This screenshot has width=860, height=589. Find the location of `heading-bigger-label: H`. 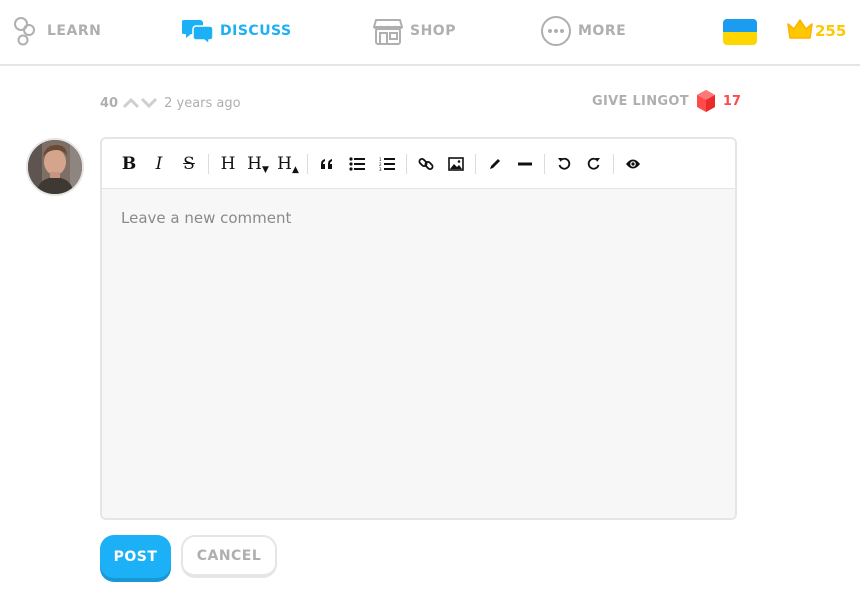

heading-bigger-label: H is located at coordinates (284, 163).